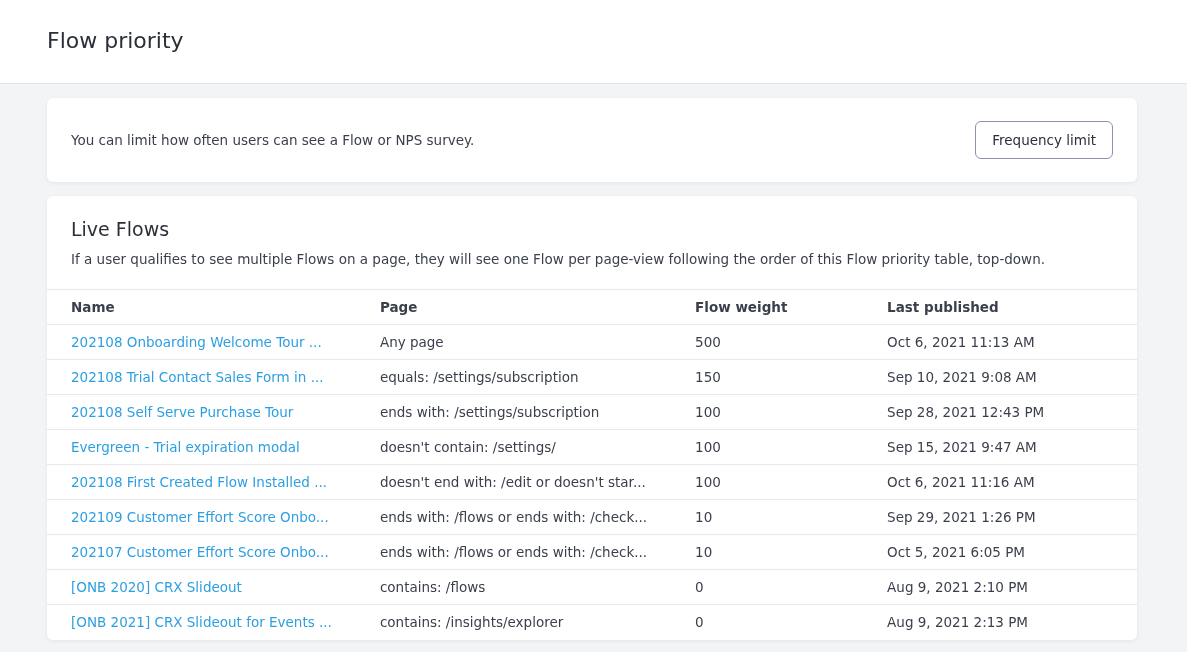 The height and width of the screenshot is (652, 1187). What do you see at coordinates (115, 41) in the screenshot?
I see `page-title: Flow priority` at bounding box center [115, 41].